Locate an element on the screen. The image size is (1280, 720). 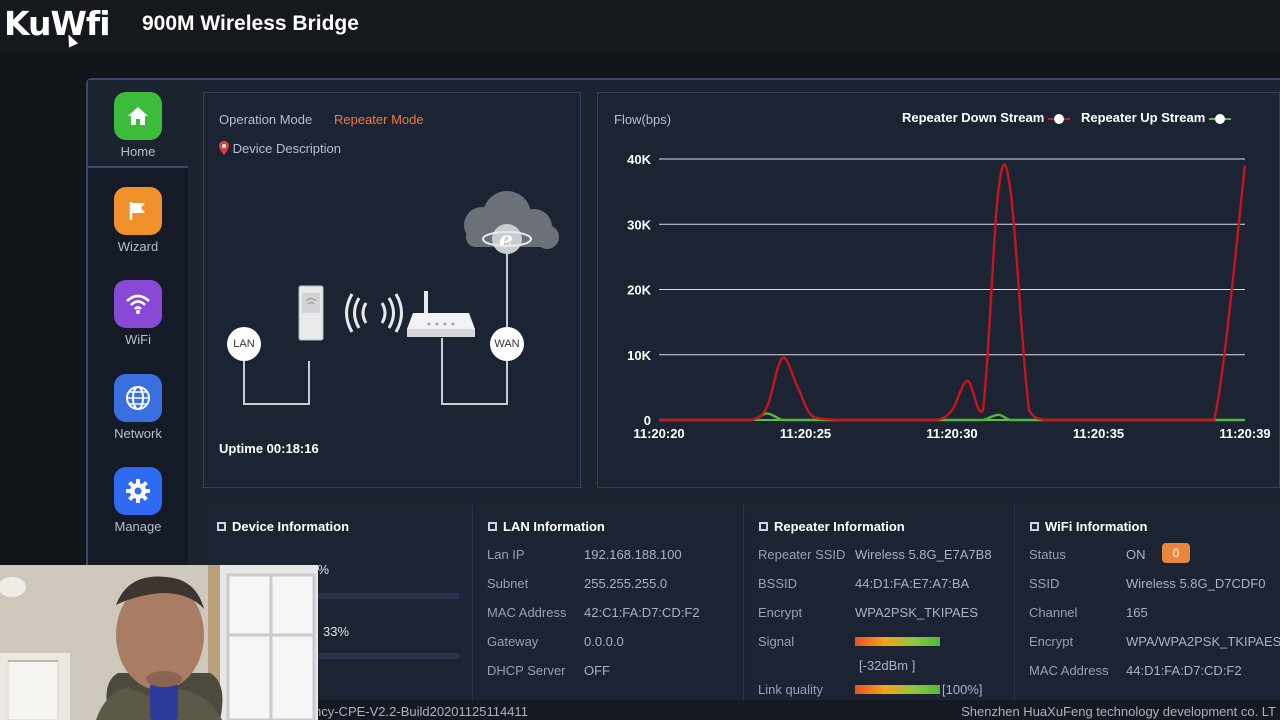
link-quality-label: Link quality is located at coordinates (791, 689).